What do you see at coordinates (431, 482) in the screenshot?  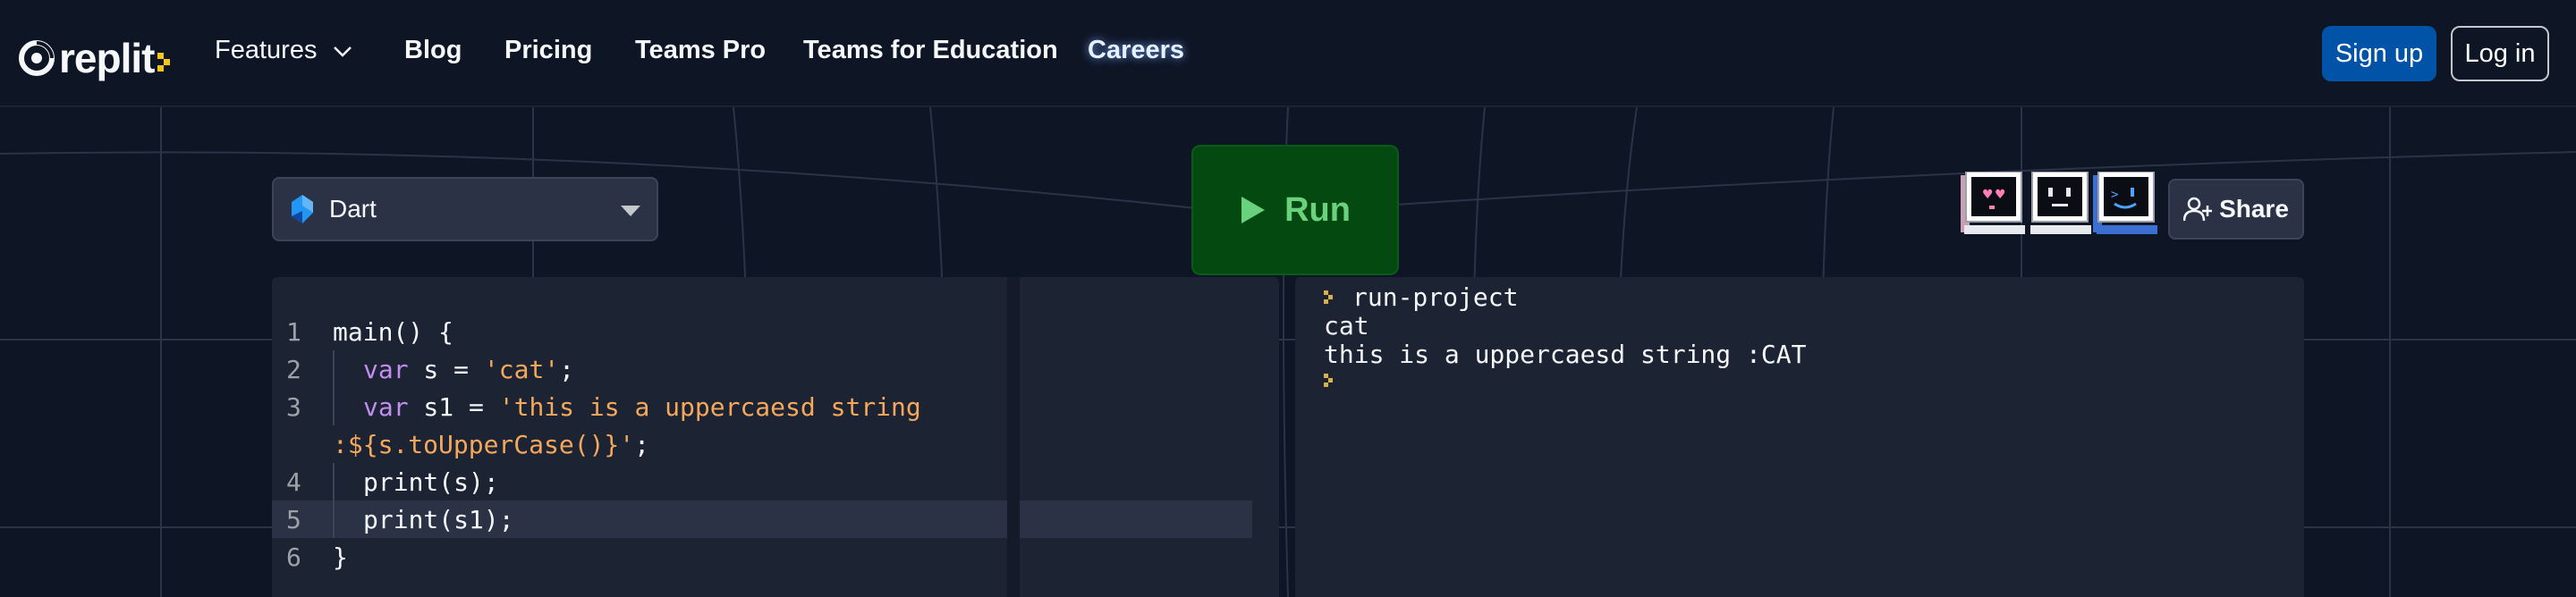 I see `code-text: print(s);` at bounding box center [431, 482].